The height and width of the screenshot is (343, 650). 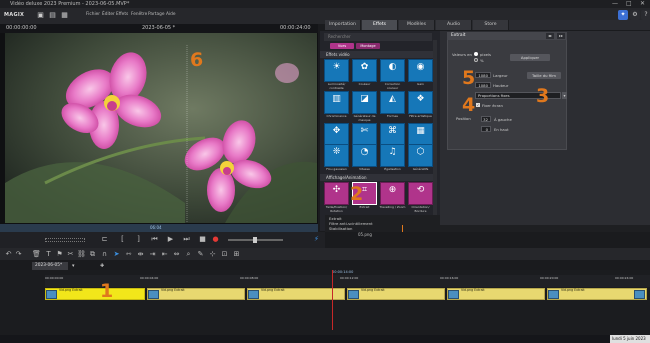 I want to click on playhead-line, so click(x=332, y=300).